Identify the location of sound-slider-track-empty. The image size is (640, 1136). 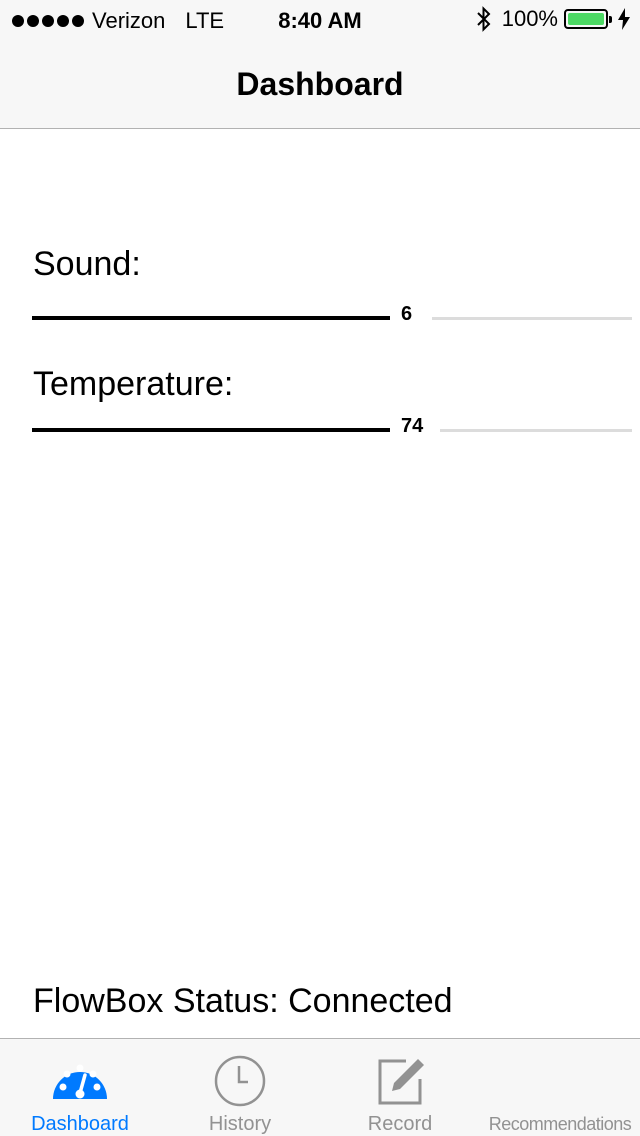
(532, 318).